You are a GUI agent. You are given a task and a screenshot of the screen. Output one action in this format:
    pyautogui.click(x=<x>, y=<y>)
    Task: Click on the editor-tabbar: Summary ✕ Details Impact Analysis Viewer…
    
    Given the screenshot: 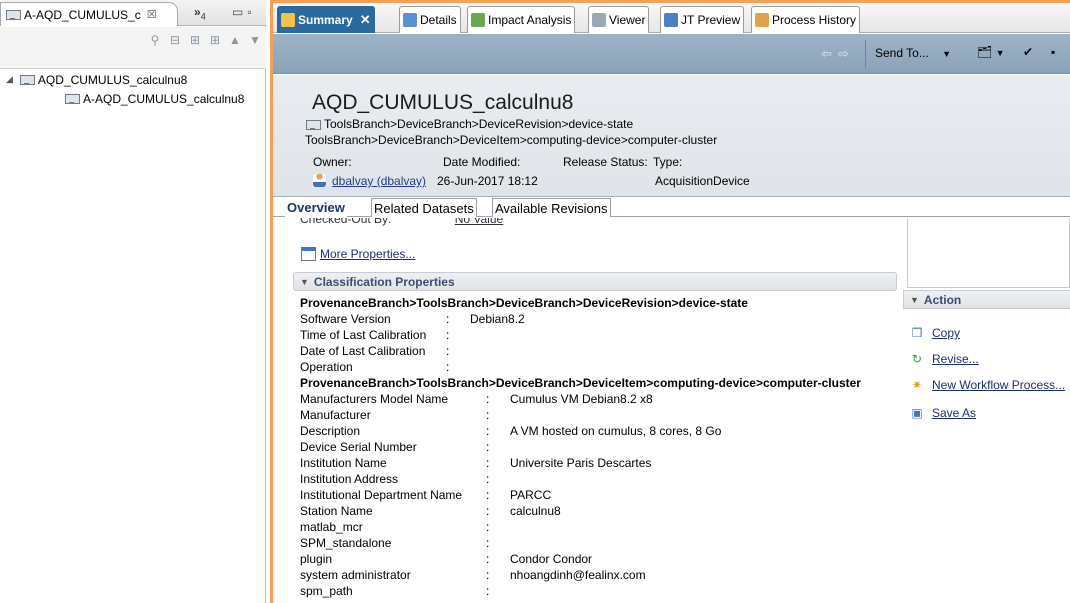 What is the action you would take?
    pyautogui.click(x=671, y=18)
    